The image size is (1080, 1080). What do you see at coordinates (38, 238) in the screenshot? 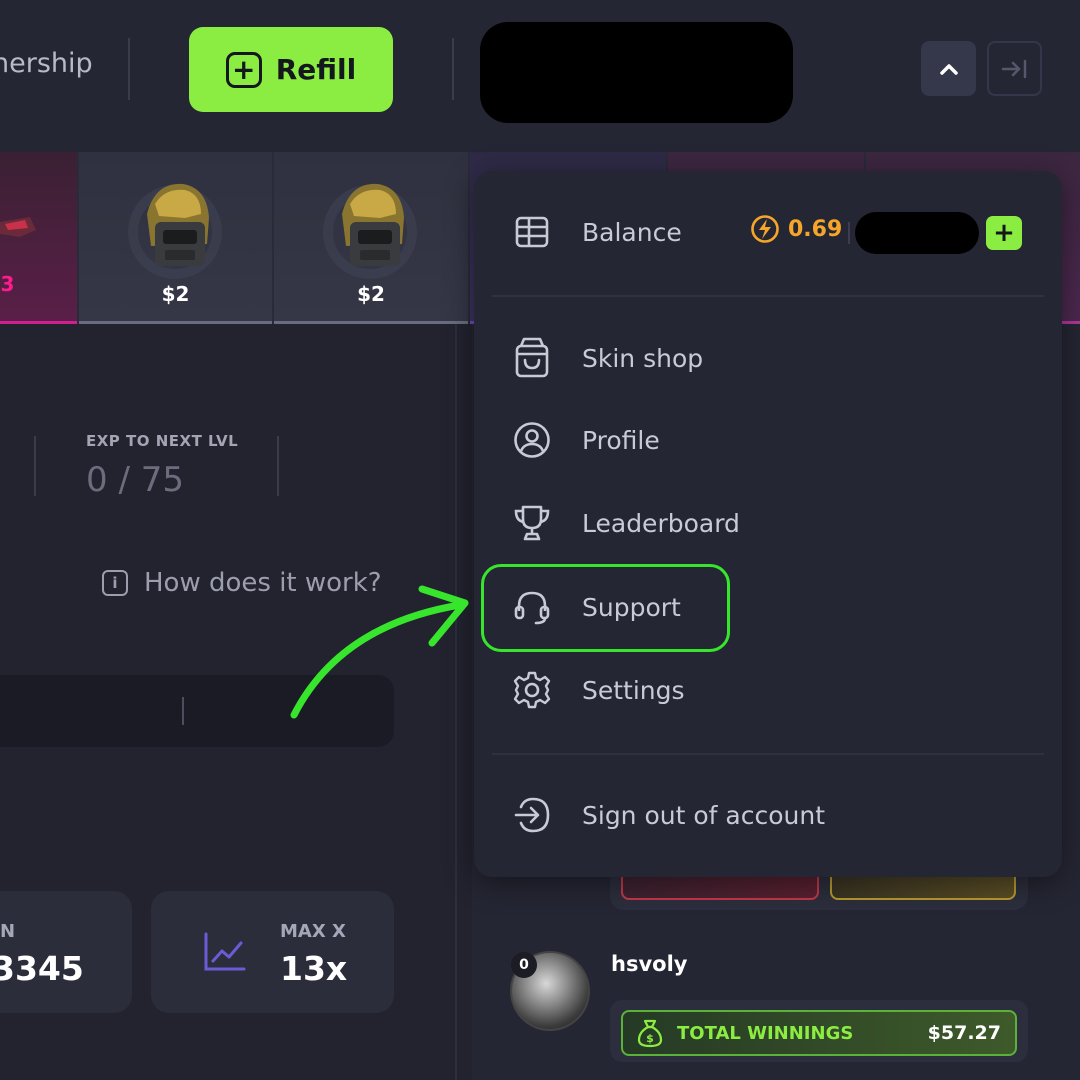
I see `drop-item-card: $3` at bounding box center [38, 238].